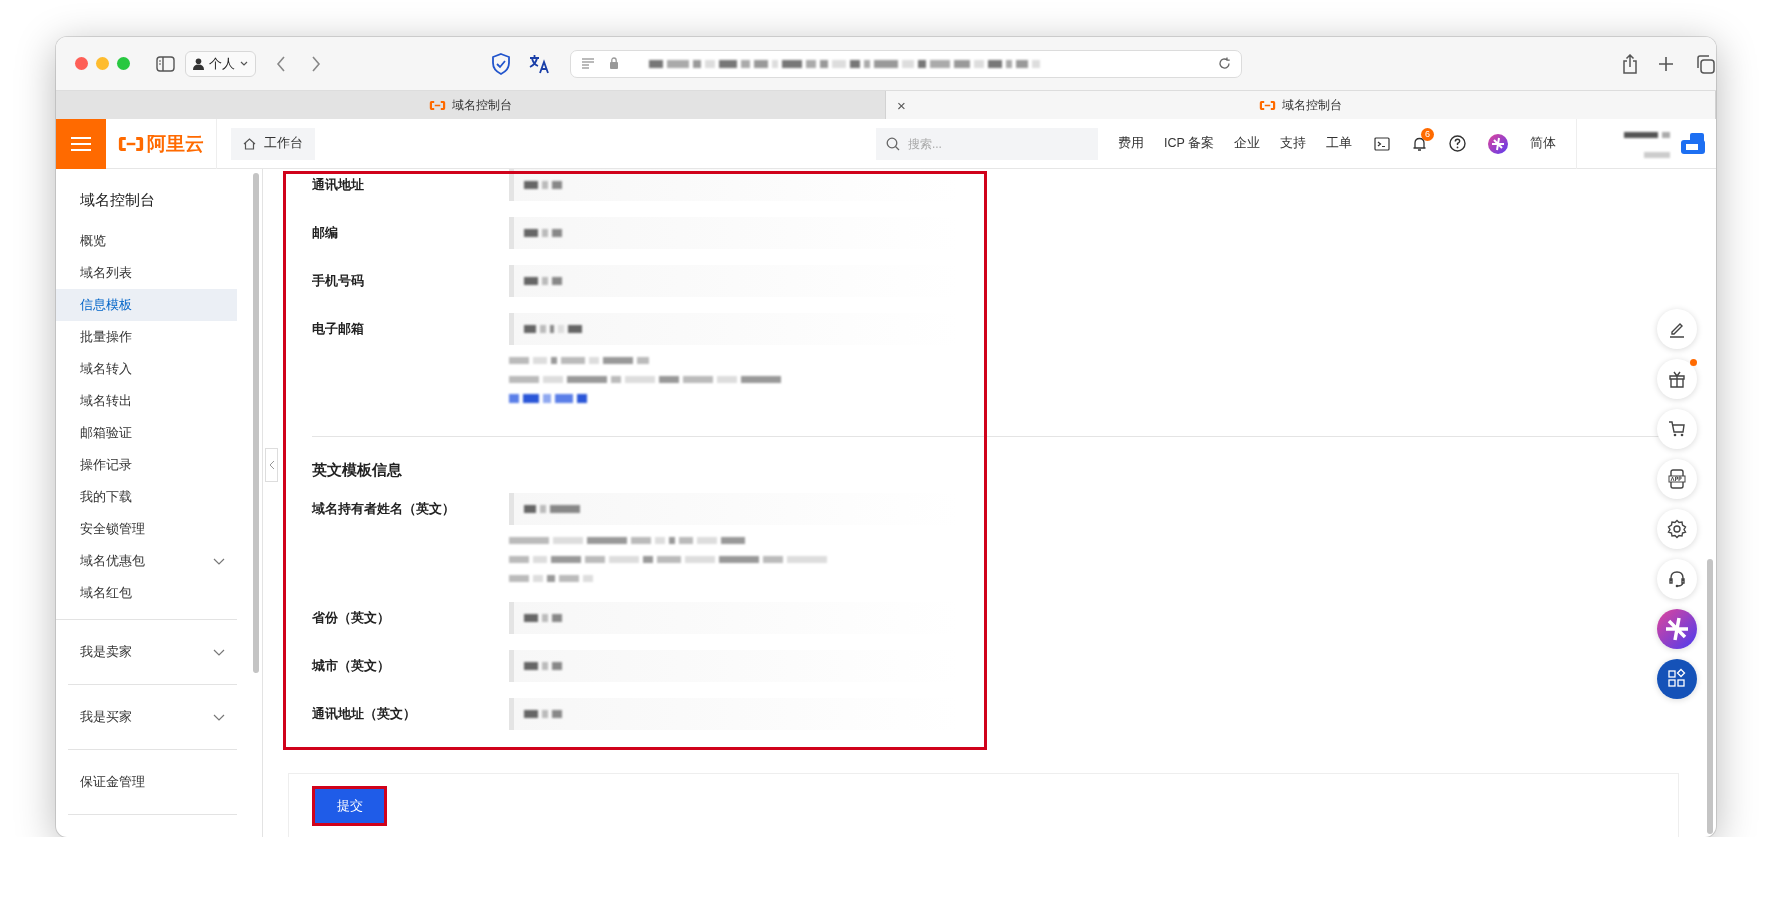 The width and height of the screenshot is (1772, 911). What do you see at coordinates (384, 509) in the screenshot?
I see `field-label: 域名持有者姓名（英文）` at bounding box center [384, 509].